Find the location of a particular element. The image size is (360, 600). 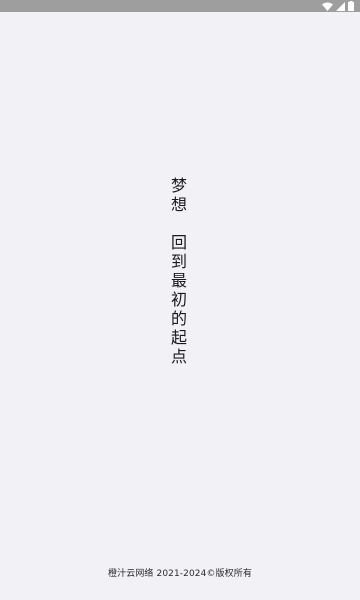

wifi-icon is located at coordinates (327, 6).